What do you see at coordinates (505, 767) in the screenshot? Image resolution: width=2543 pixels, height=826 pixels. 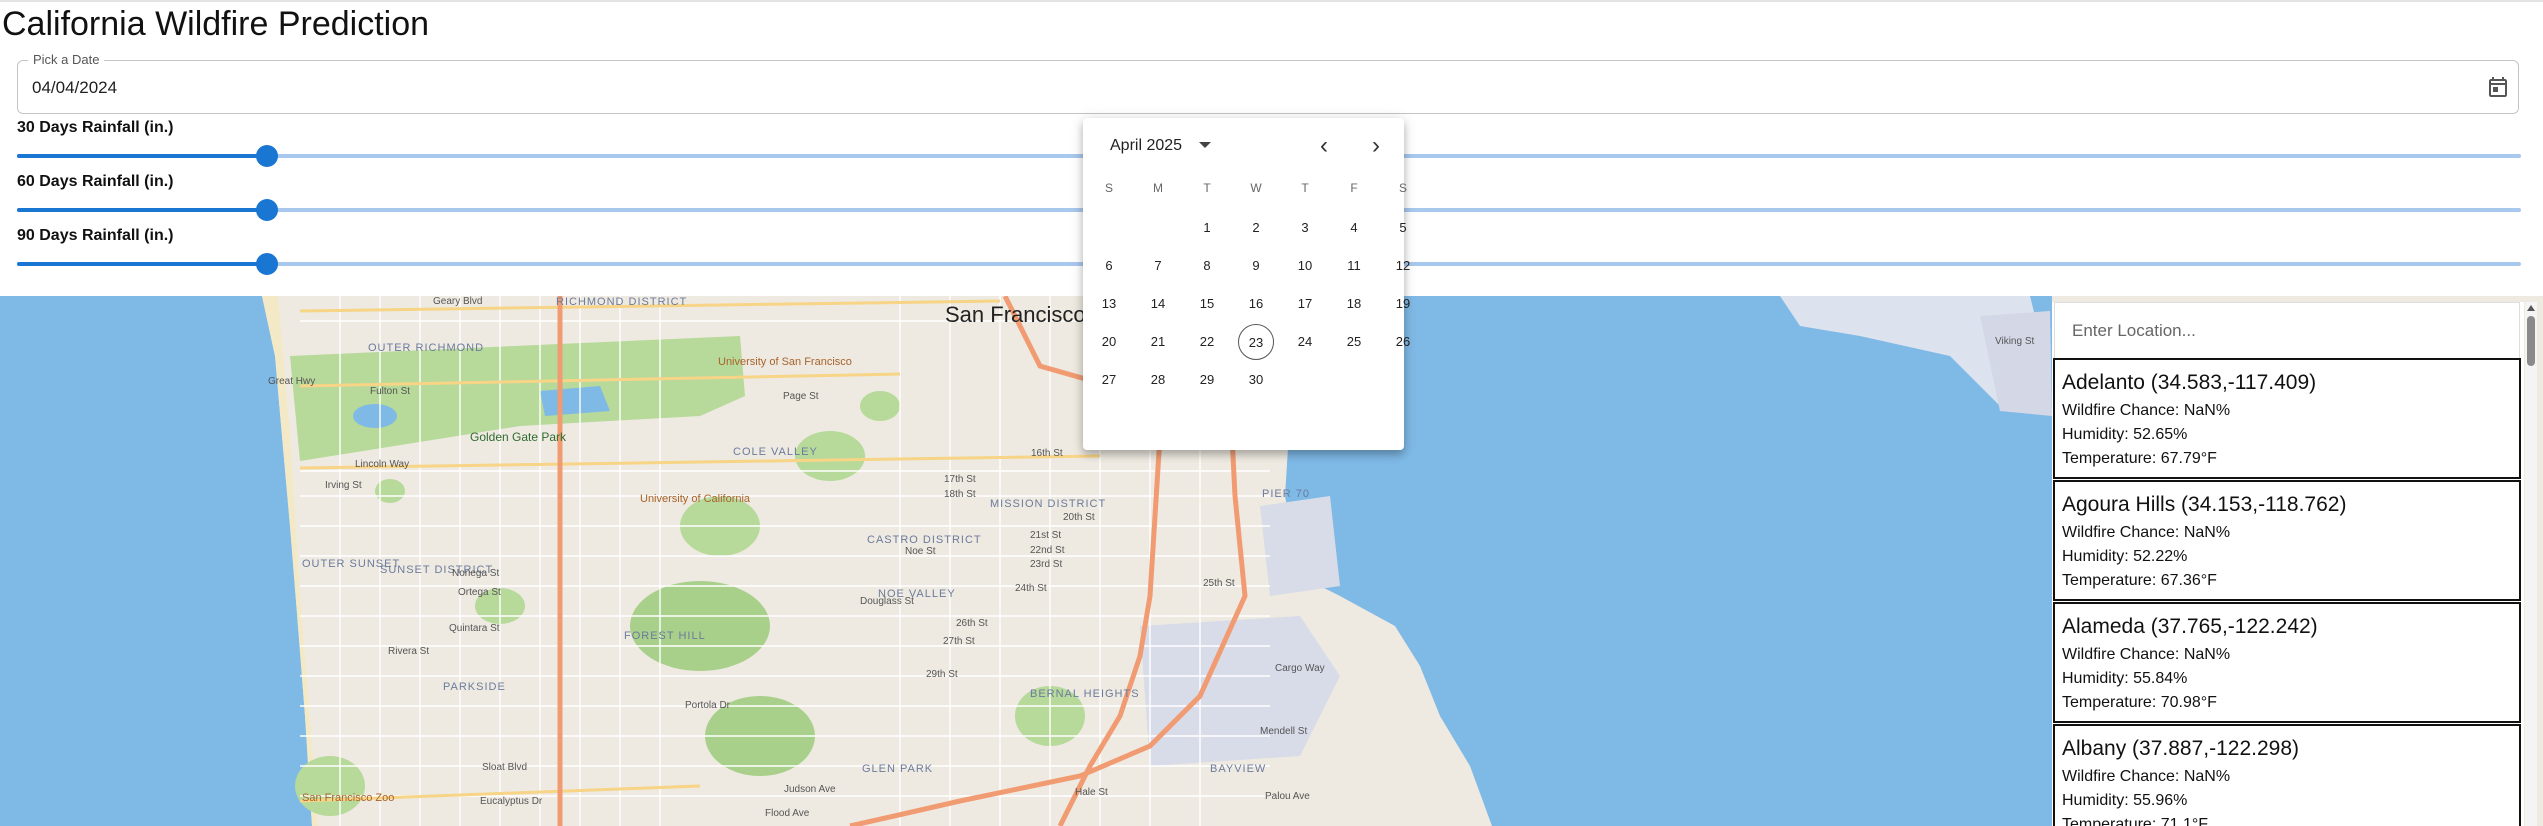 I see `map-street-label: Sloat Blvd` at bounding box center [505, 767].